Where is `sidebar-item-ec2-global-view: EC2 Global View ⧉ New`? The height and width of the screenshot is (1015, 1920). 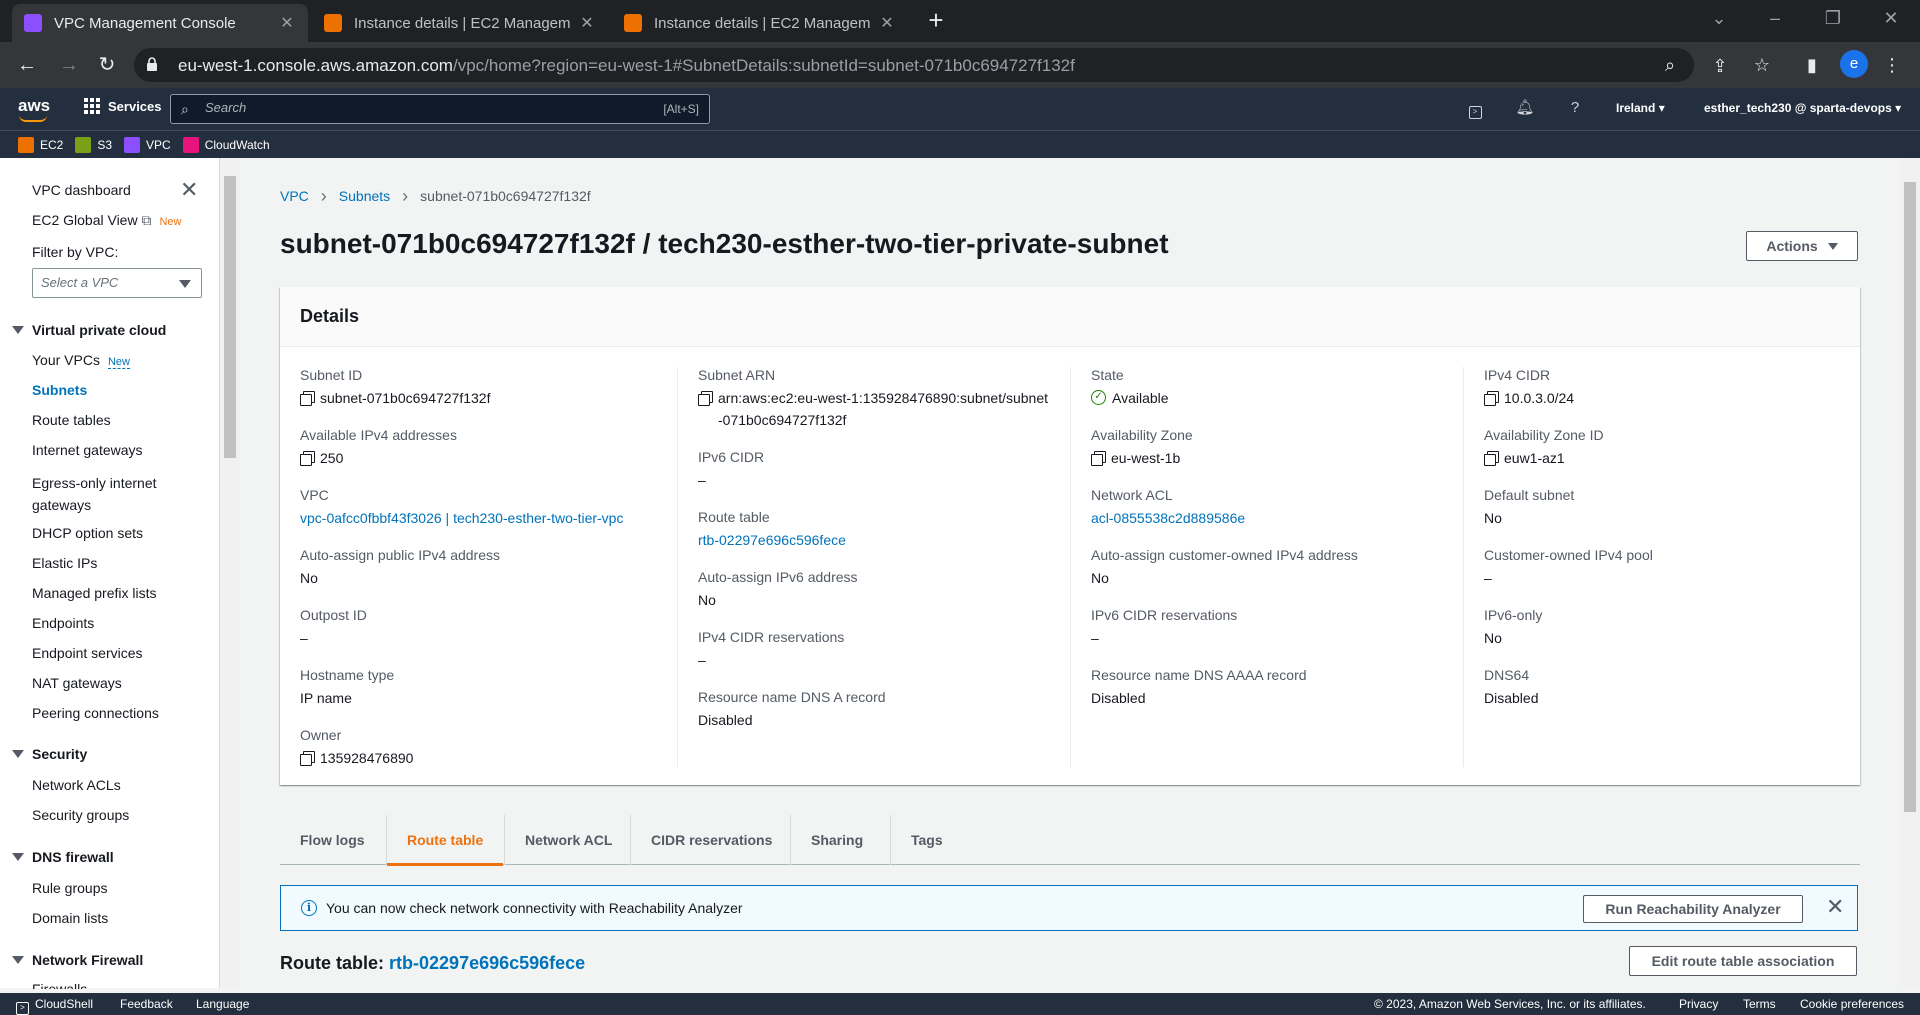
sidebar-item-ec2-global-view: EC2 Global View ⧉ New is located at coordinates (106, 220).